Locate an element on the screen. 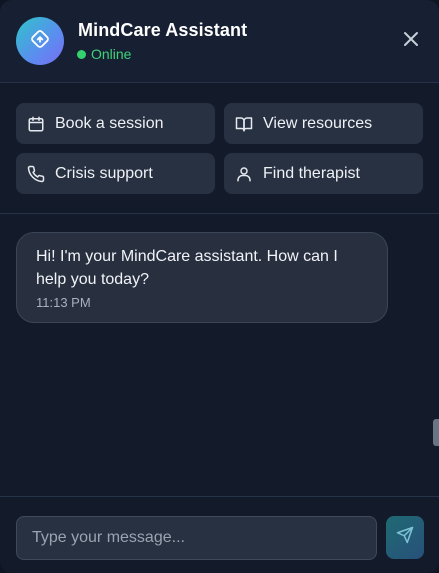  phone-icon is located at coordinates (36, 174).